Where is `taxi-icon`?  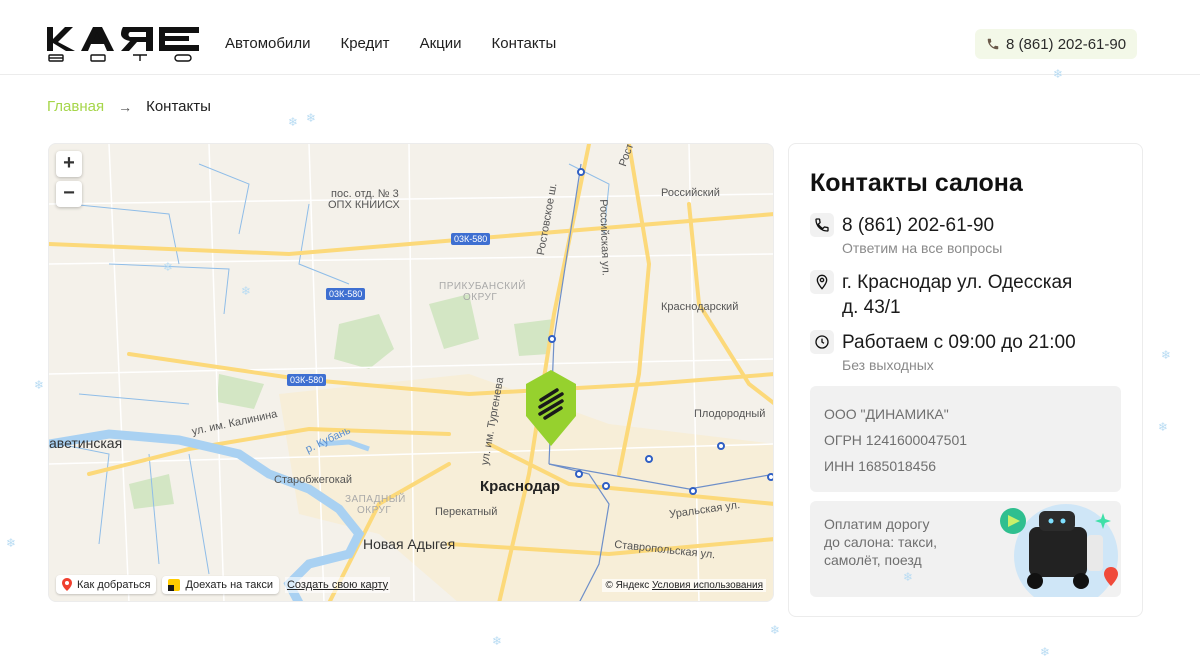
taxi-icon is located at coordinates (174, 584).